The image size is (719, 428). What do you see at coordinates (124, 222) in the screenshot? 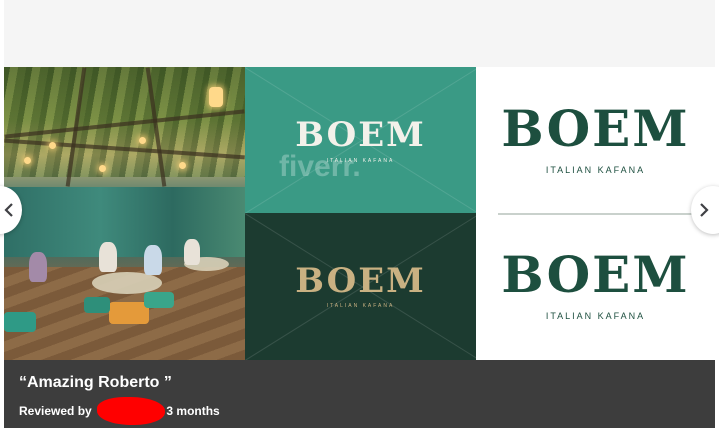
I see `photo-wall` at bounding box center [124, 222].